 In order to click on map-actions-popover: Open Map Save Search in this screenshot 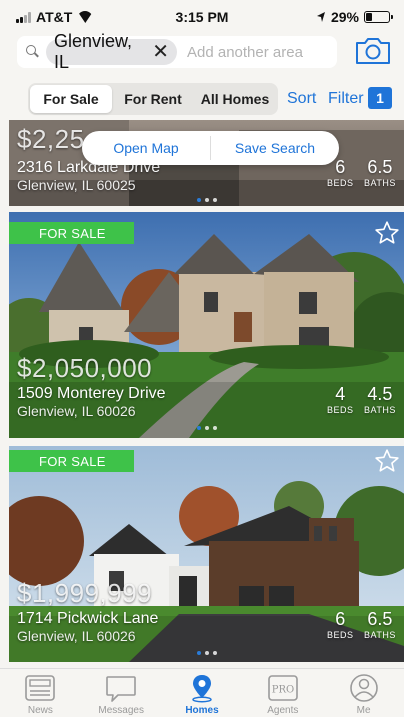, I will do `click(210, 148)`.